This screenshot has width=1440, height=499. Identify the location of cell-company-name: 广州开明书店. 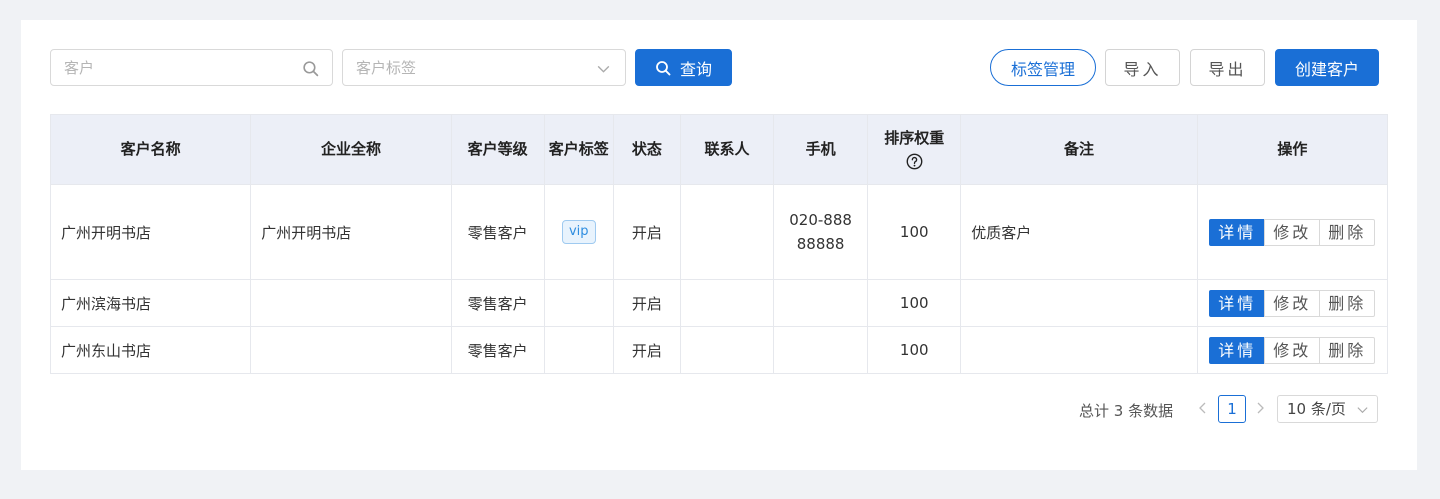
(351, 232).